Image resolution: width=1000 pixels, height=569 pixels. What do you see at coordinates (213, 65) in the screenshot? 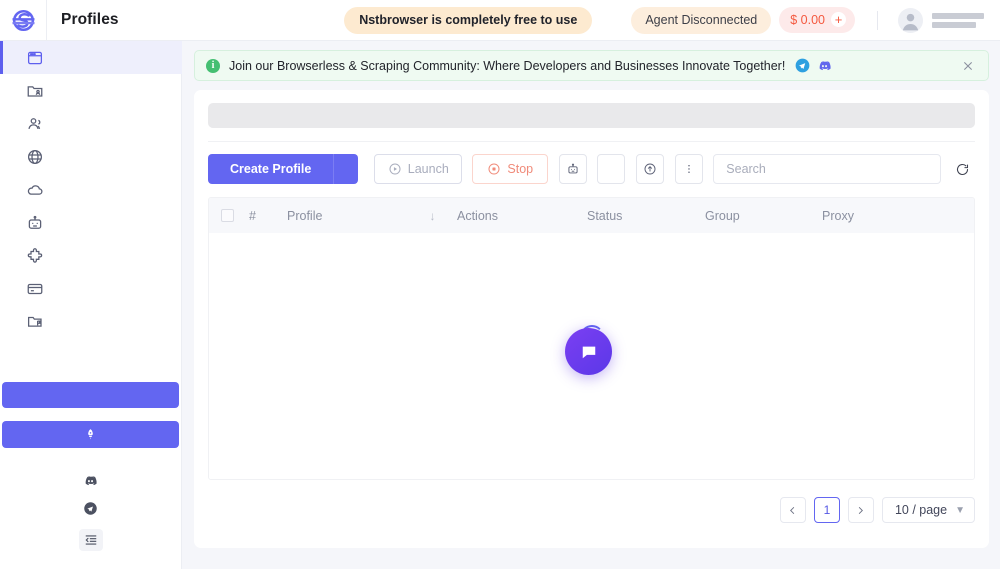
I see `info-icon: i` at bounding box center [213, 65].